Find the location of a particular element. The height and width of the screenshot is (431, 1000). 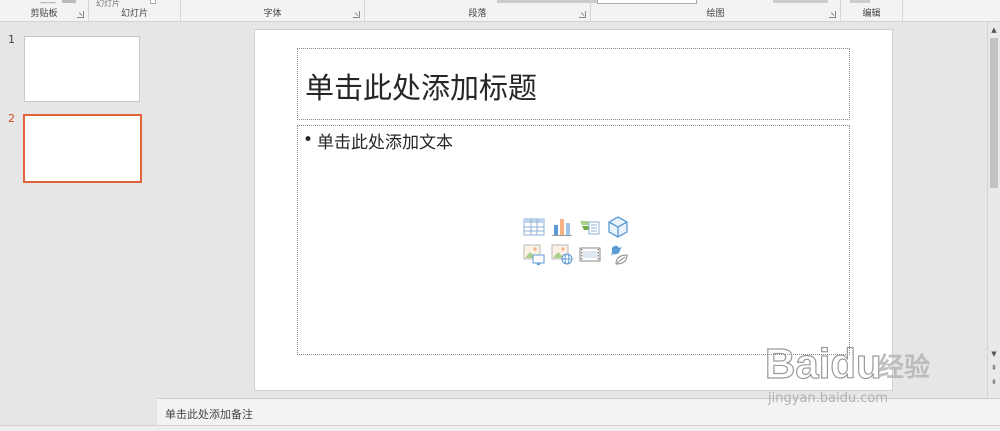

status-bar is located at coordinates (500, 428).